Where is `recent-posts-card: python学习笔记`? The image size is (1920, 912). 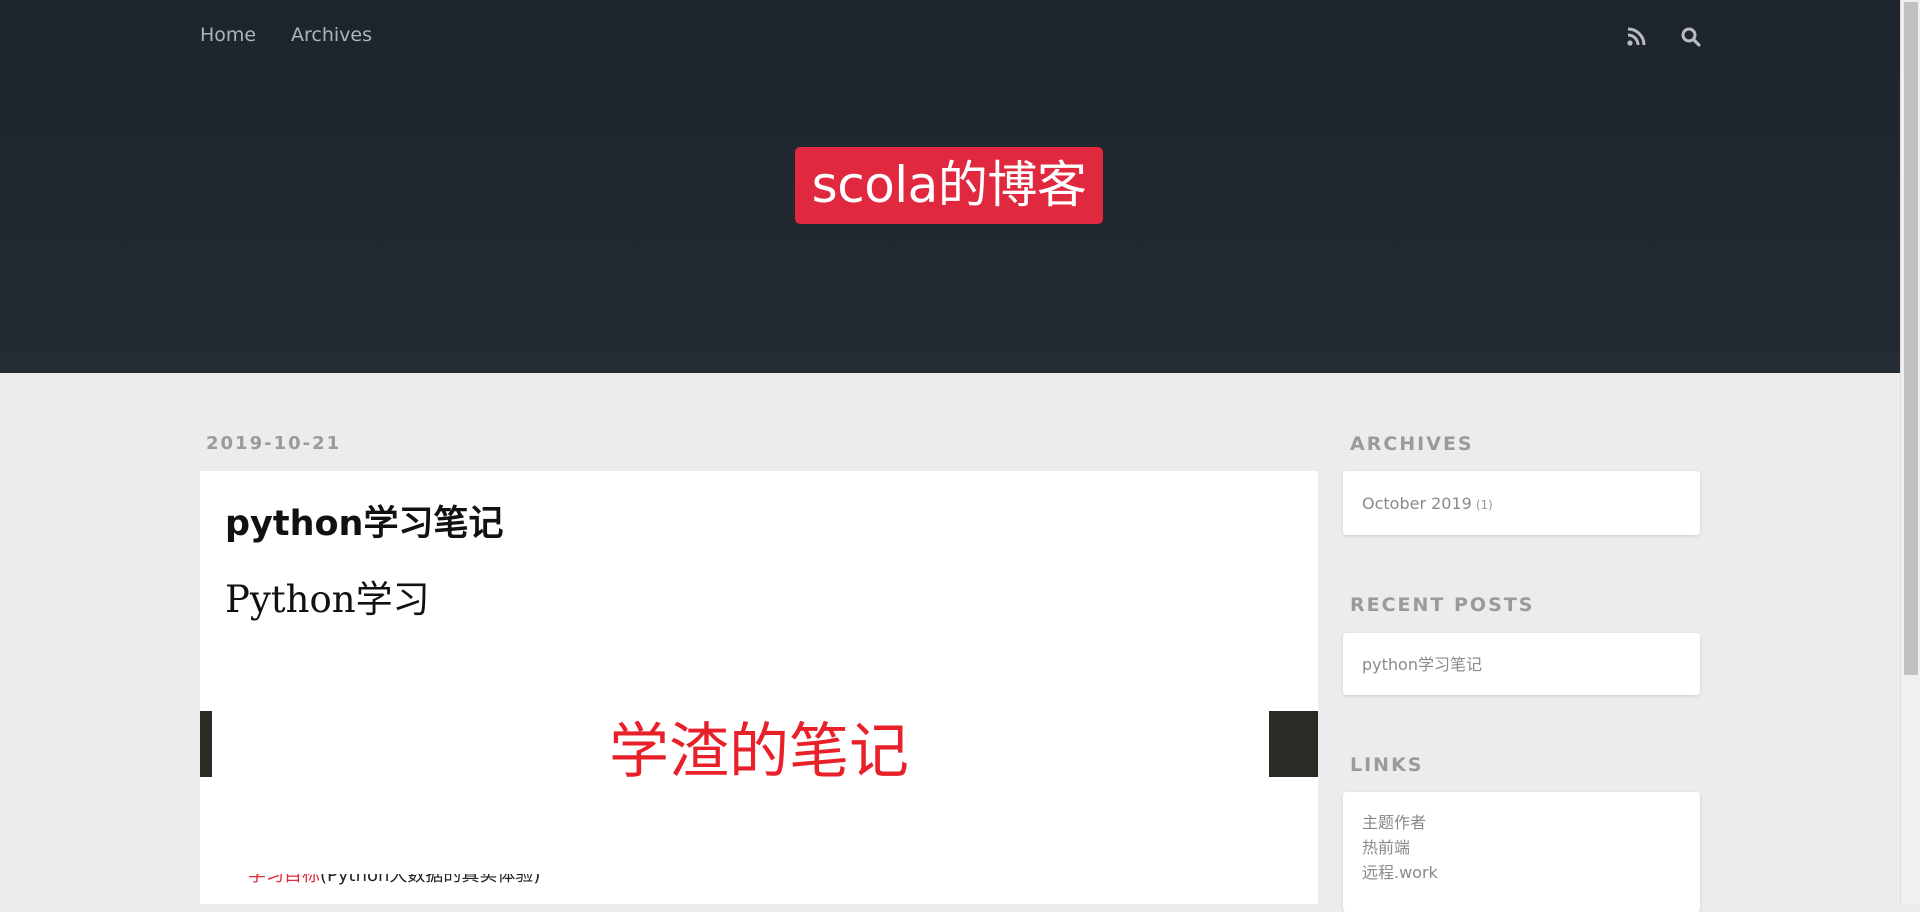 recent-posts-card: python学习笔记 is located at coordinates (1521, 664).